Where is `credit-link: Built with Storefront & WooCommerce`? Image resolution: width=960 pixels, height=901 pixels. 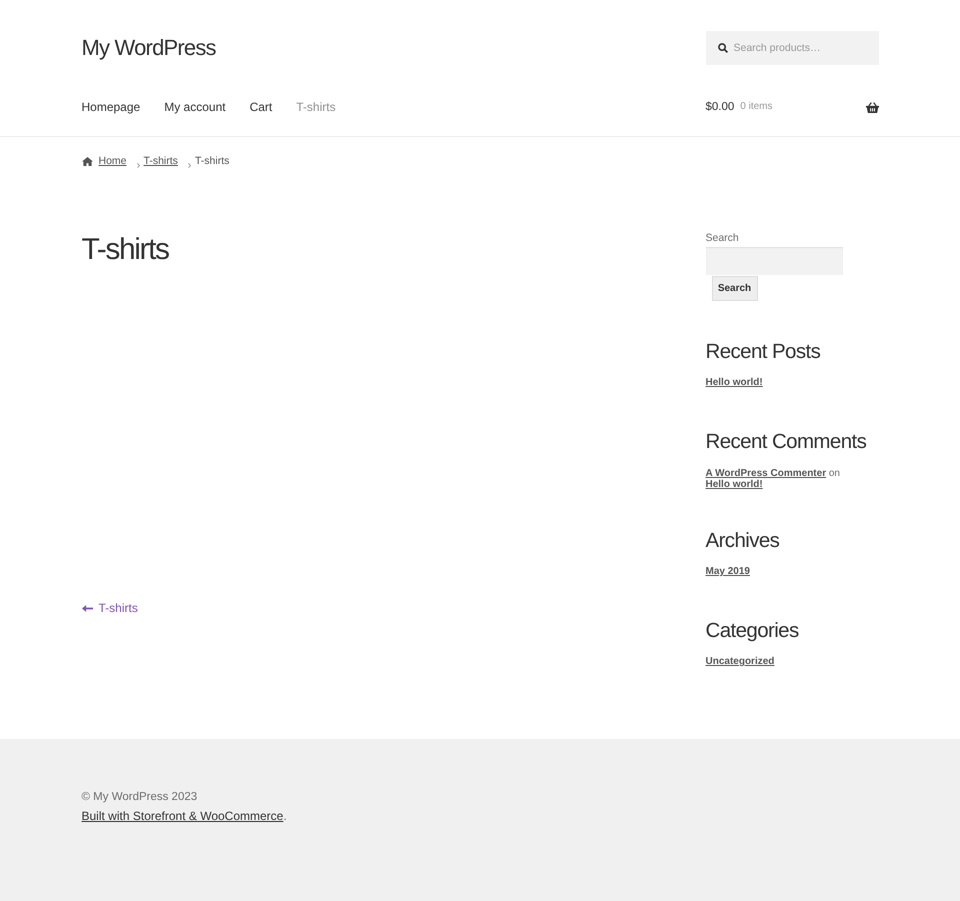 credit-link: Built with Storefront & WooCommerce is located at coordinates (183, 816).